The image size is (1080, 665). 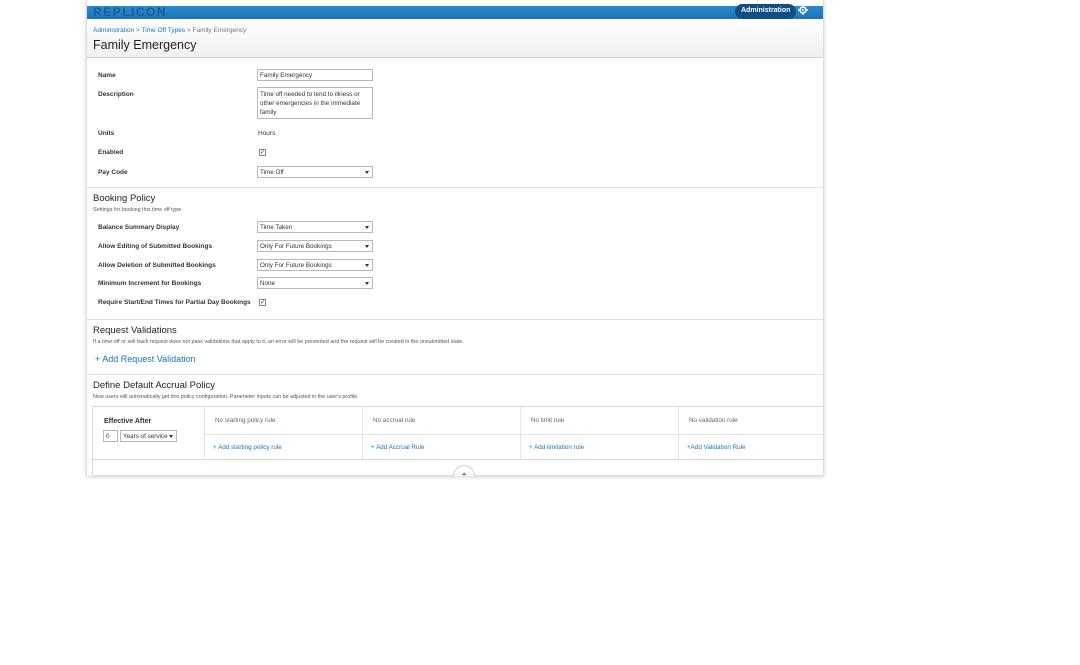 What do you see at coordinates (267, 133) in the screenshot?
I see `units-value: Hours` at bounding box center [267, 133].